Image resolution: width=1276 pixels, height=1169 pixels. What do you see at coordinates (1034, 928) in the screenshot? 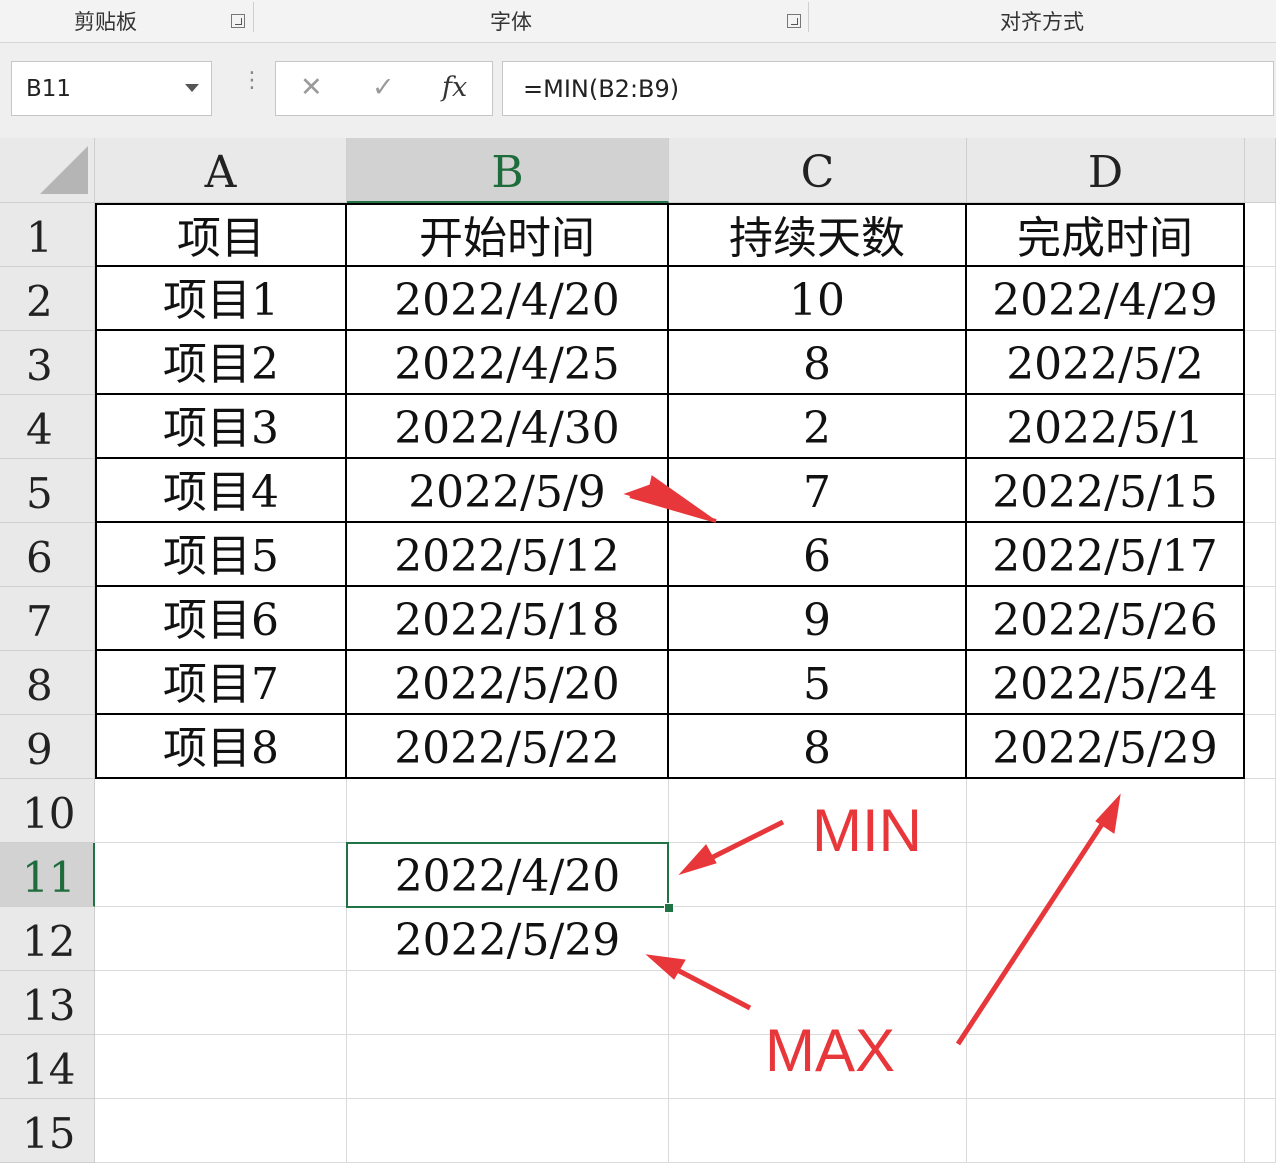
I see `long-arrow-line` at bounding box center [1034, 928].